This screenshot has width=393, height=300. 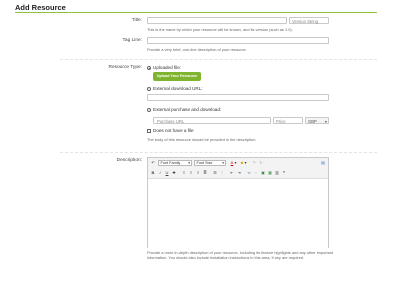 What do you see at coordinates (149, 110) in the screenshot?
I see `external-purchase-radio` at bounding box center [149, 110].